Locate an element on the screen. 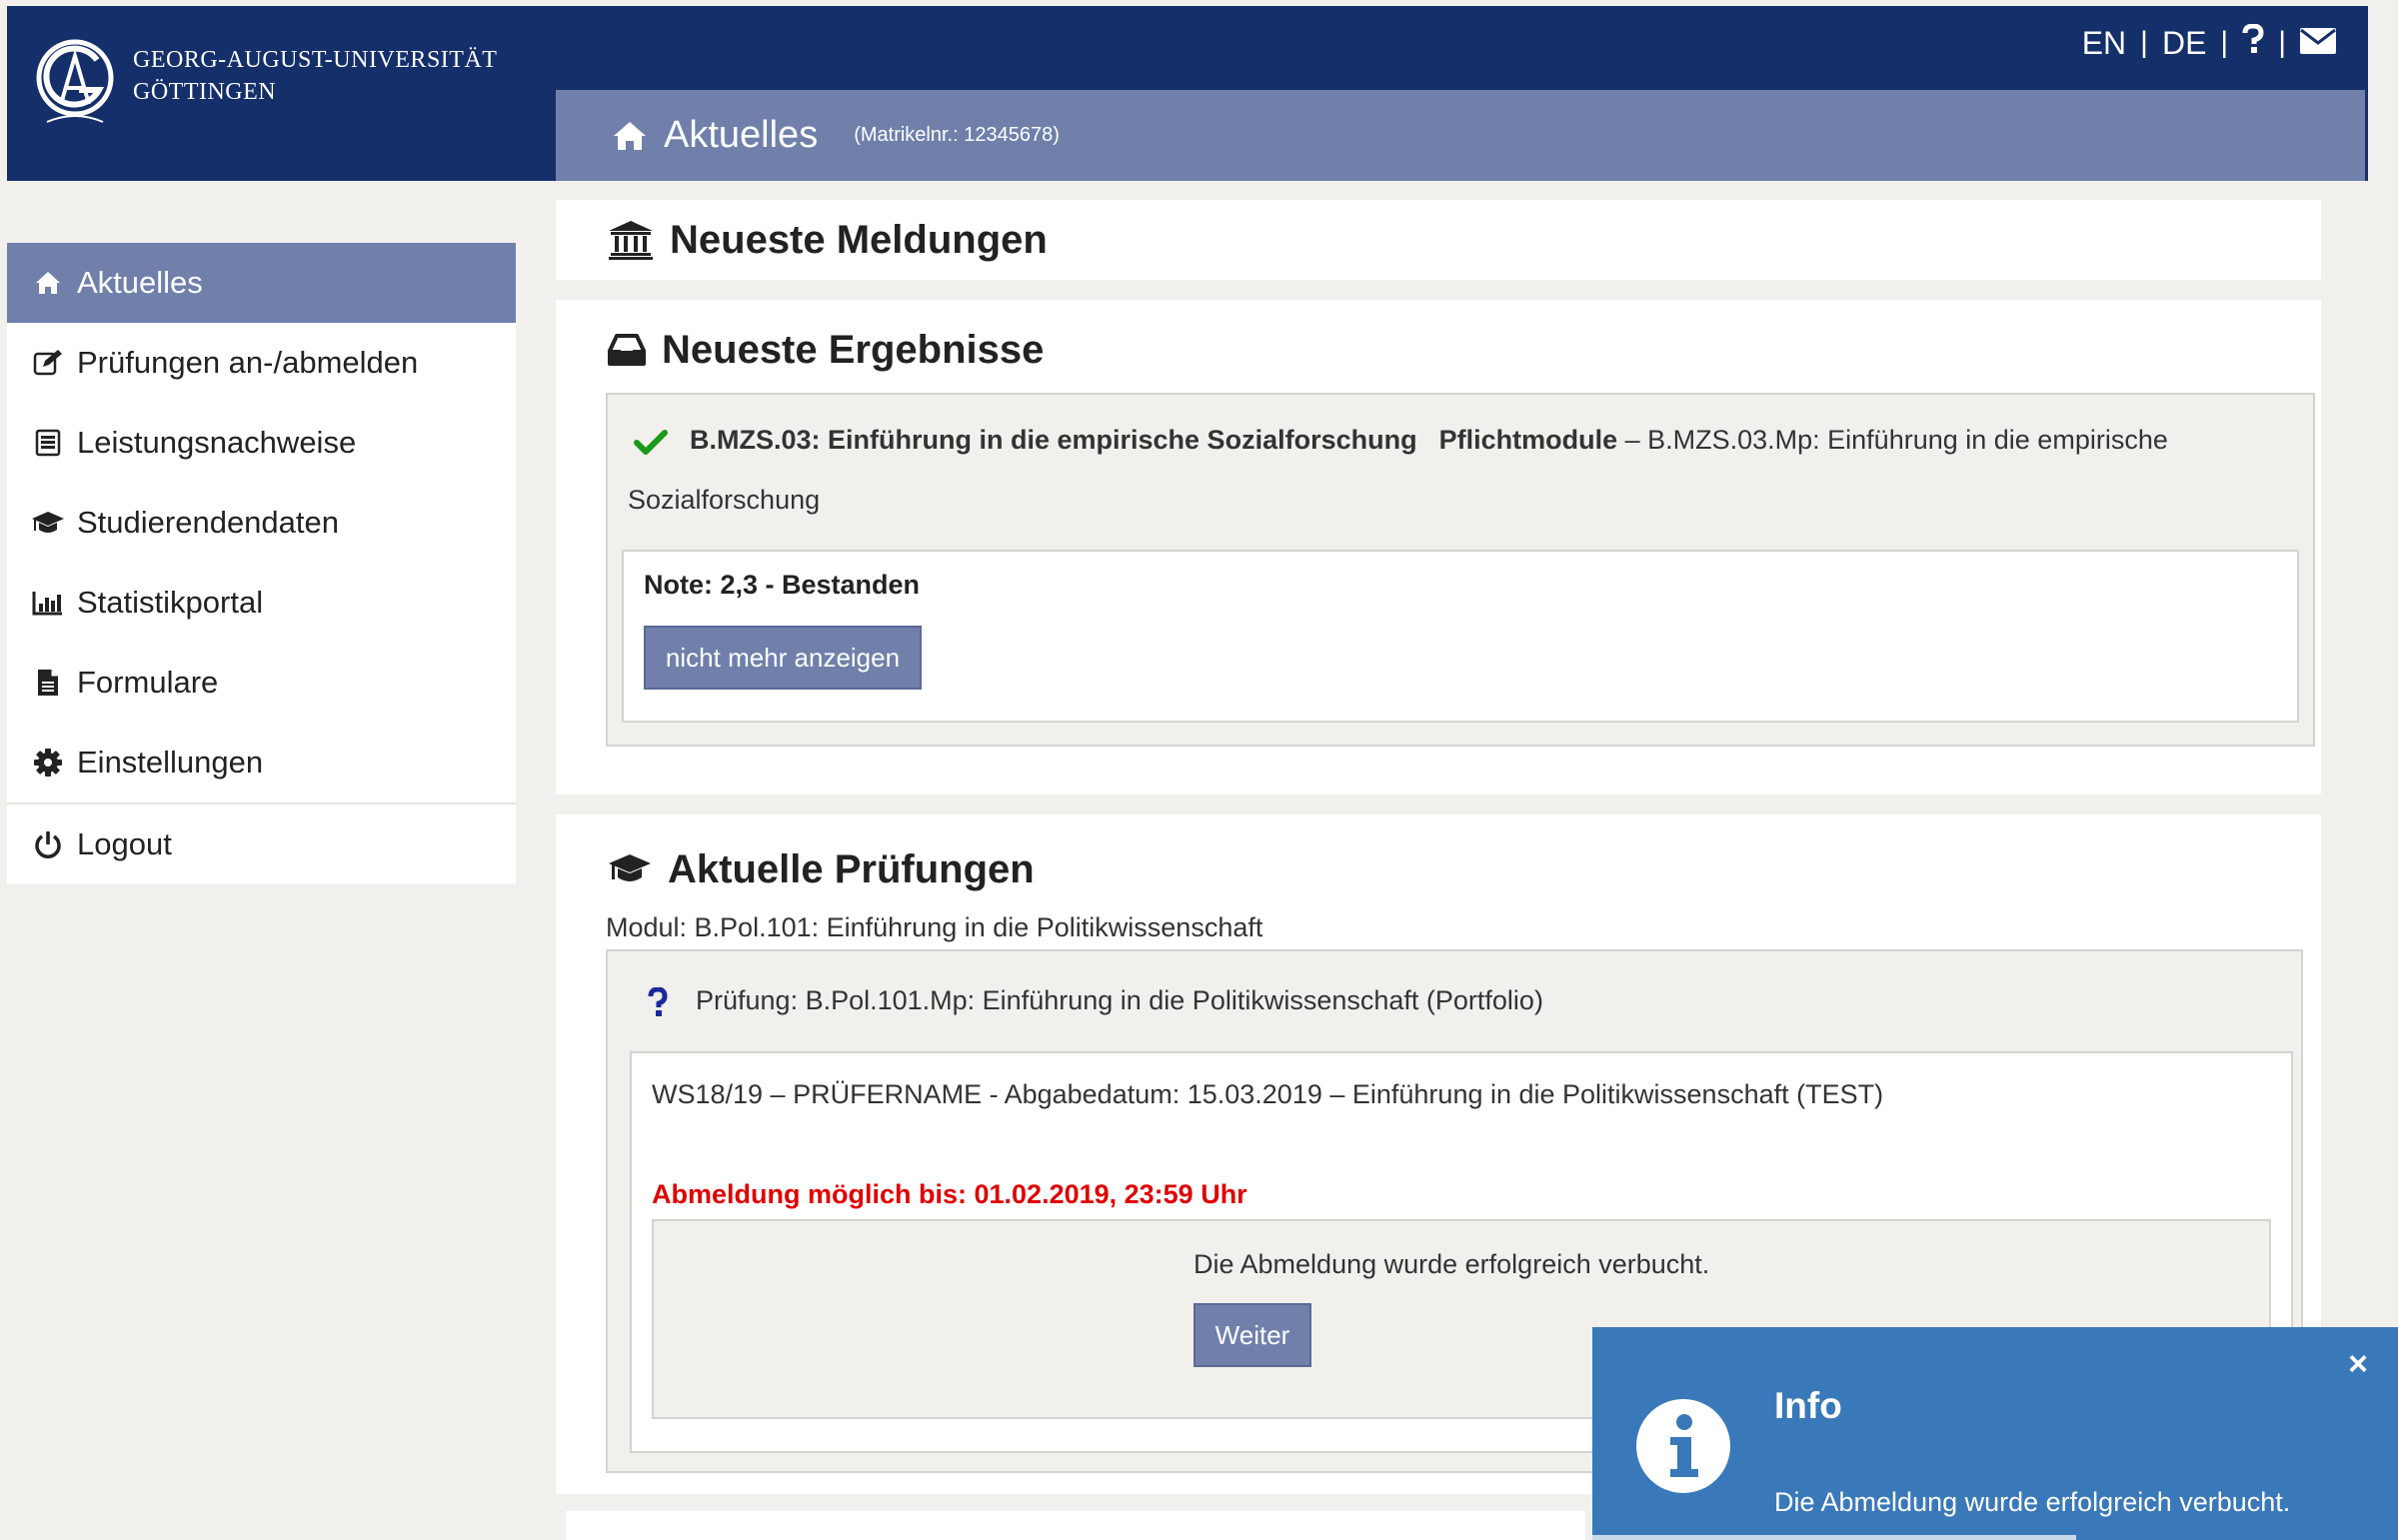 This screenshot has width=2398, height=1540. inbox-icon is located at coordinates (627, 350).